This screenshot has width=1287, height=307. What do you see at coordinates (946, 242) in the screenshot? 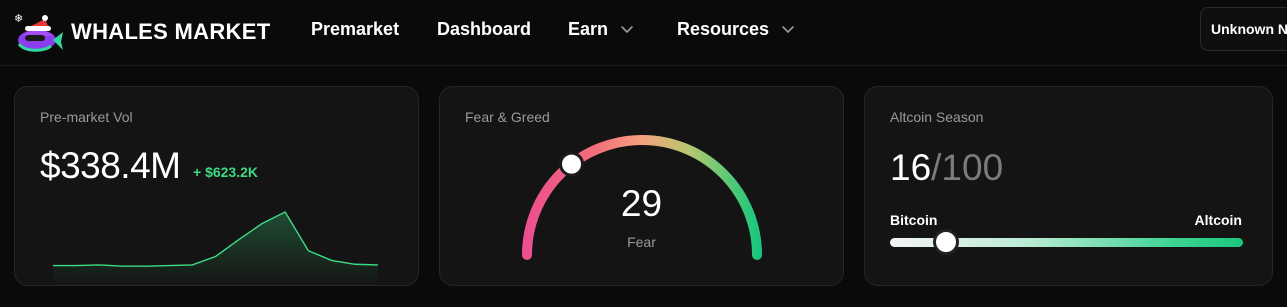
I see `altcoin-season-knob` at bounding box center [946, 242].